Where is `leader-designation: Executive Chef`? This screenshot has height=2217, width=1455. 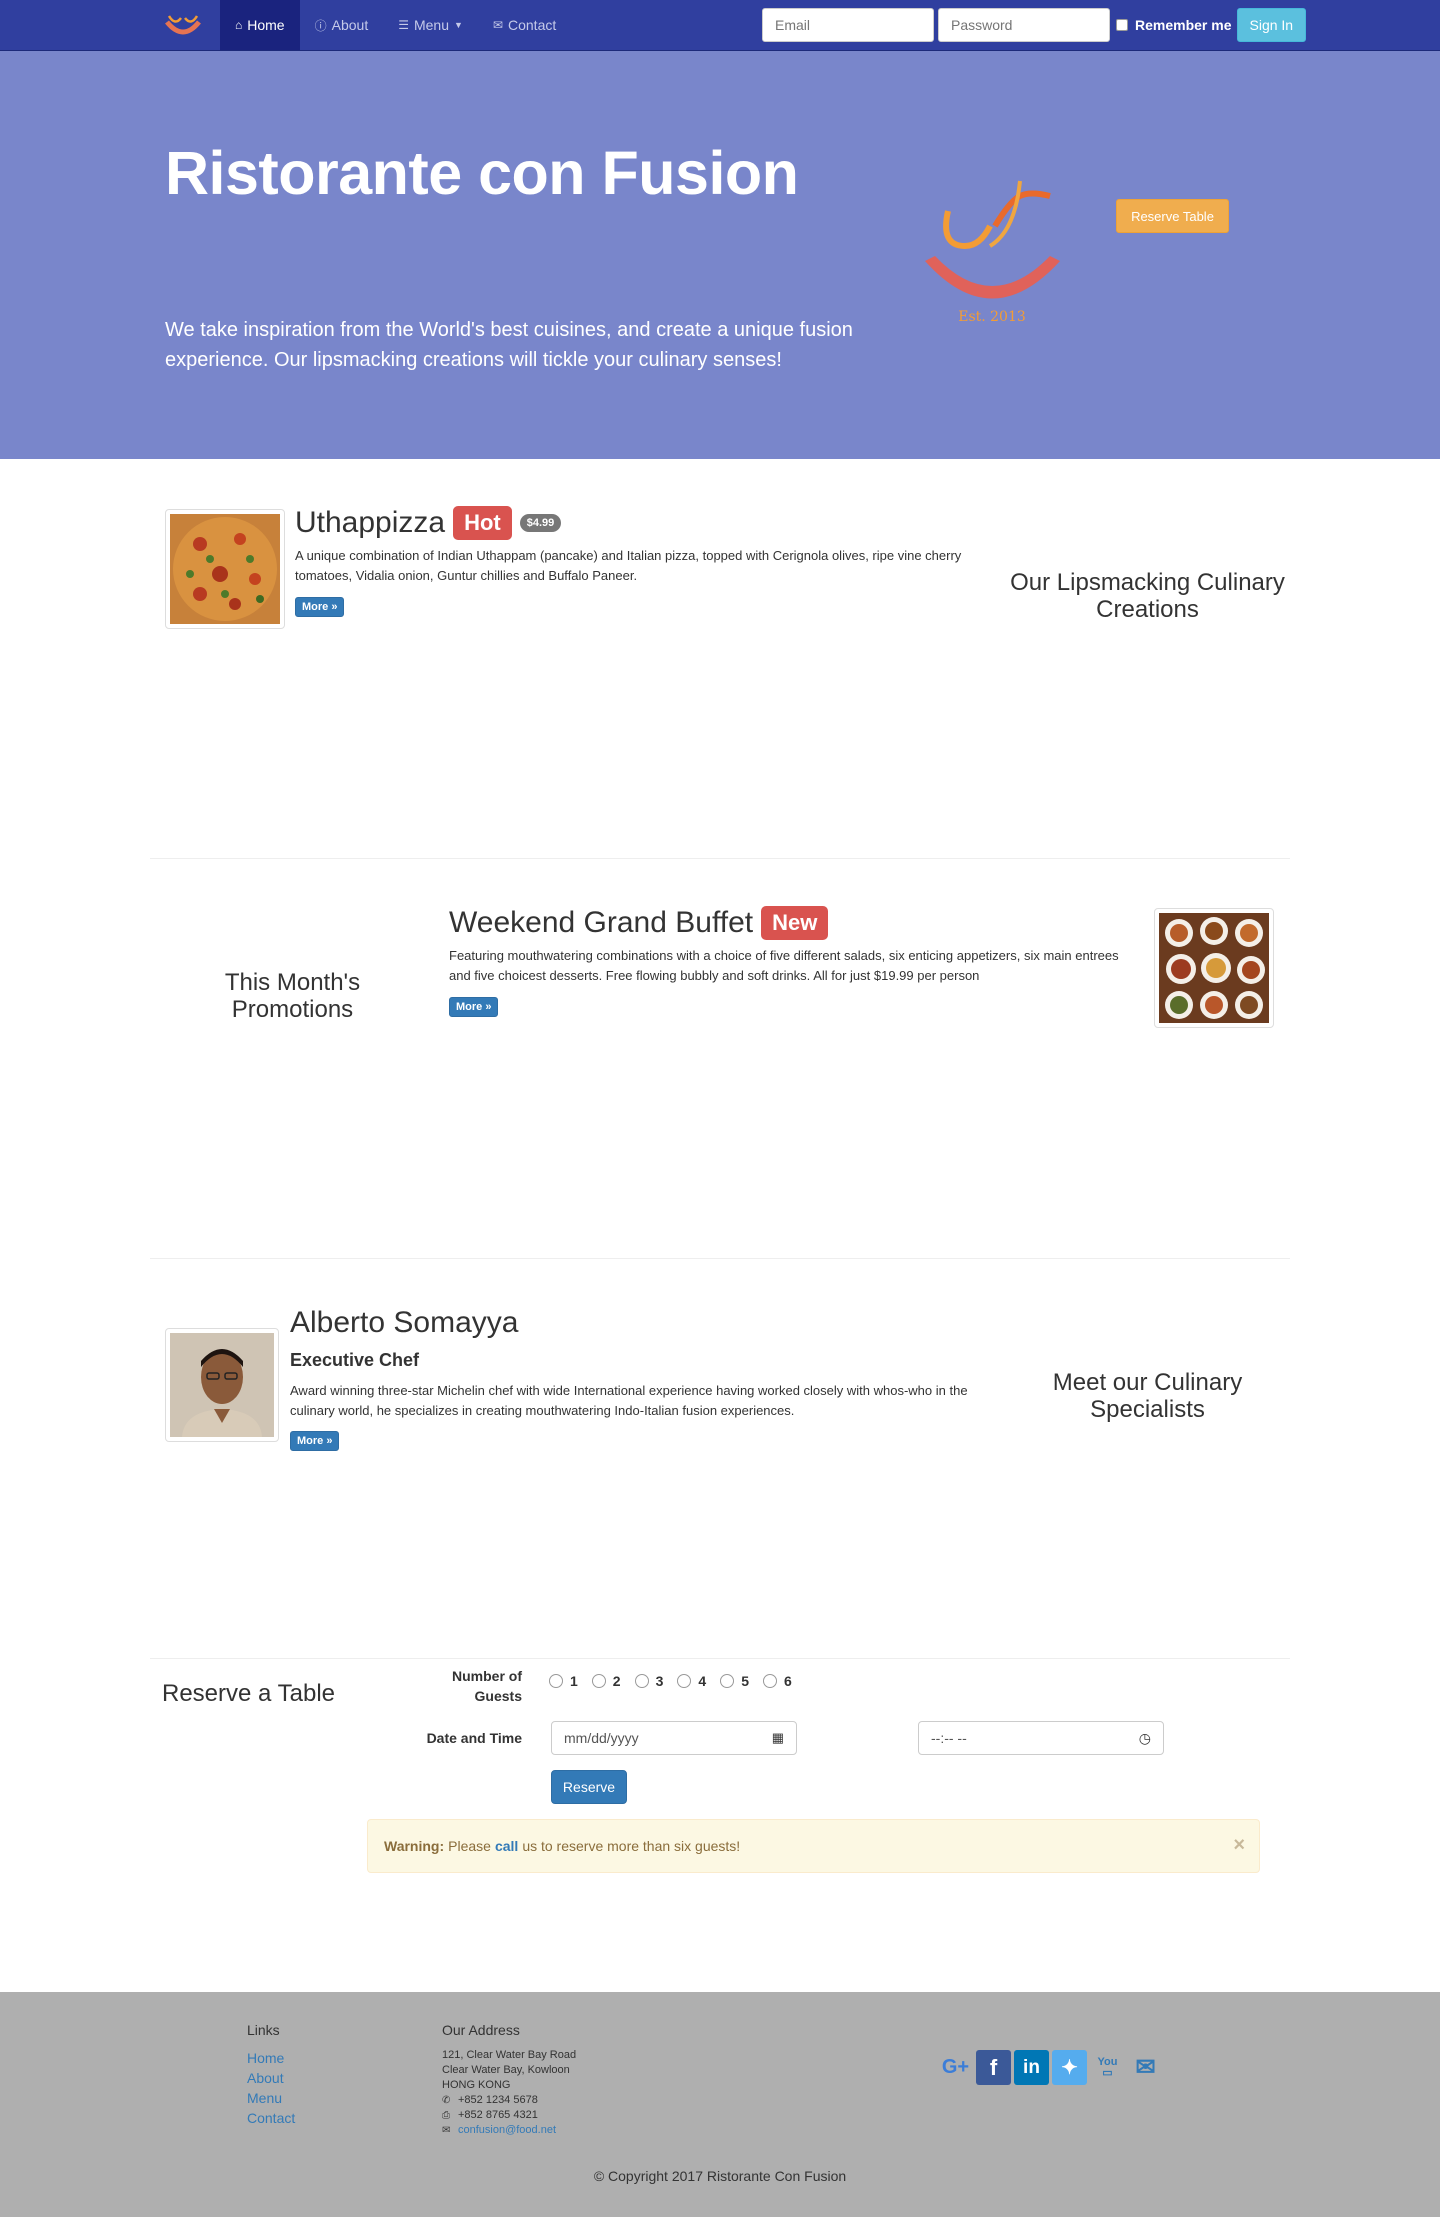
leader-designation: Executive Chef is located at coordinates (355, 1360).